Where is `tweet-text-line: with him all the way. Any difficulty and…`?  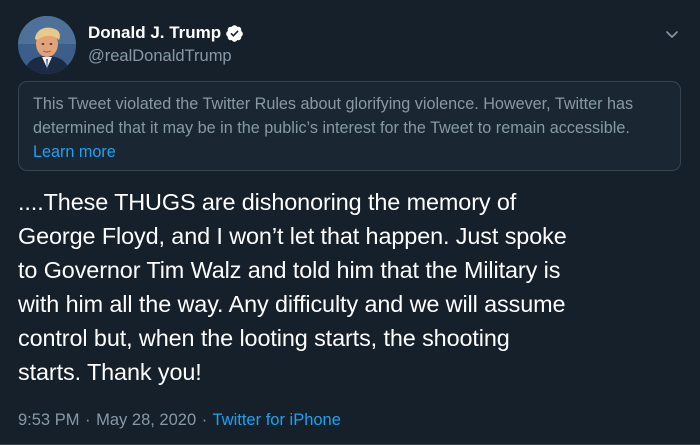 tweet-text-line: with him all the way. Any difficulty and… is located at coordinates (292, 304).